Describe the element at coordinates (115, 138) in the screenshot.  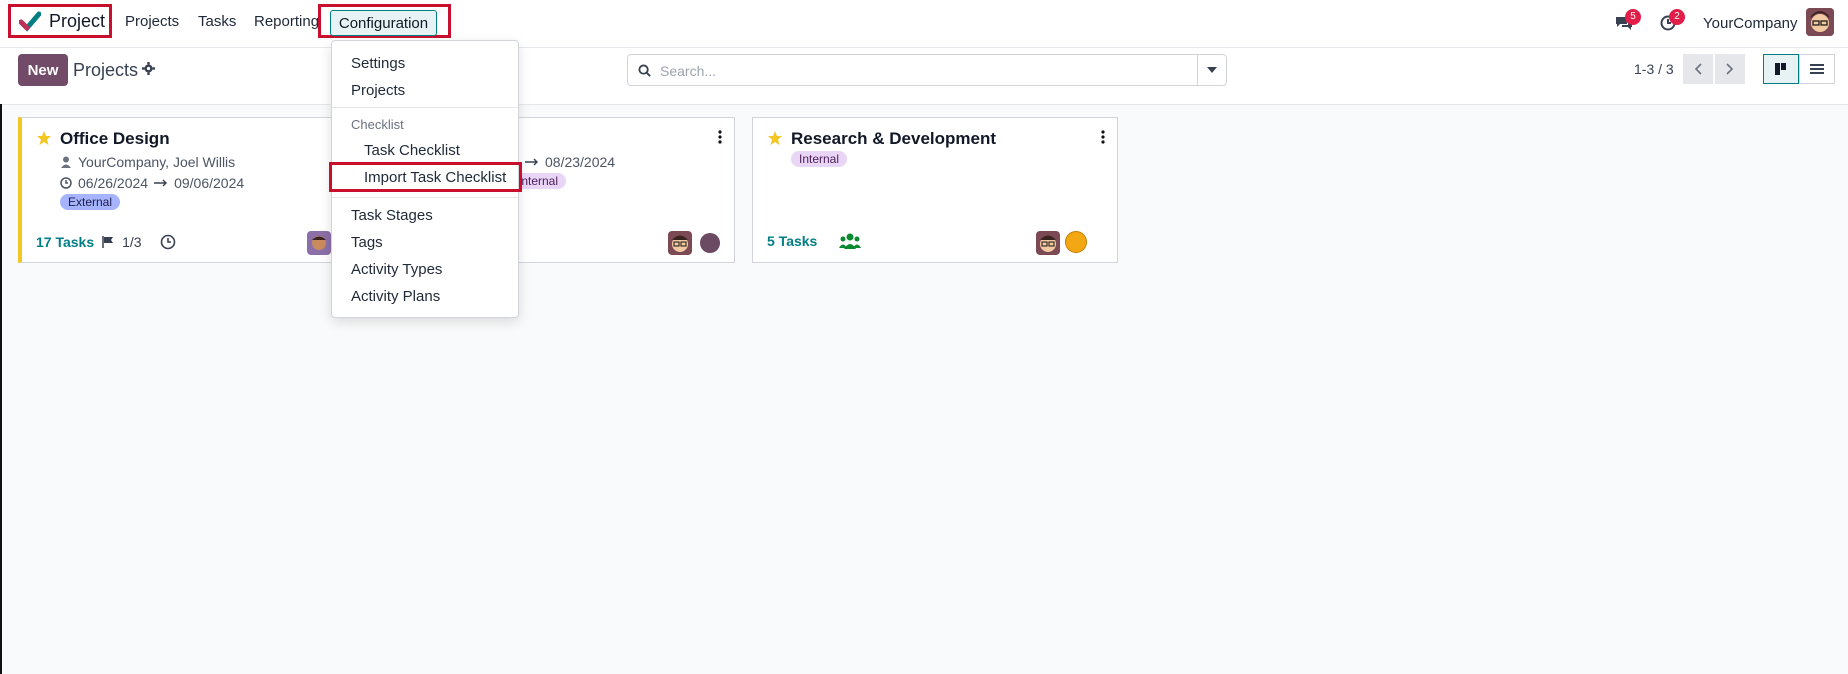
I see `project-title: Office Design` at that location.